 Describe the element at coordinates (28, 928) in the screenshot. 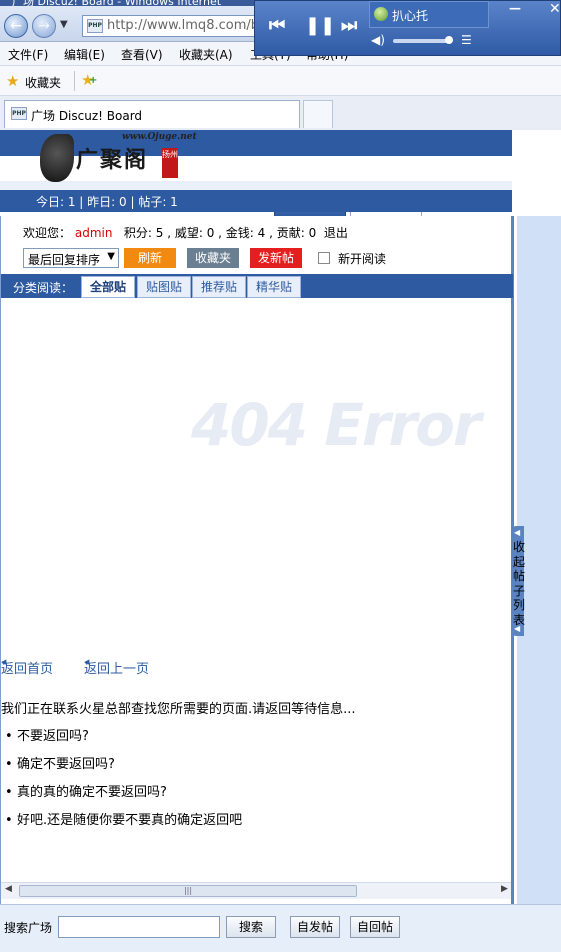

I see `search-label: 搜索广场` at that location.